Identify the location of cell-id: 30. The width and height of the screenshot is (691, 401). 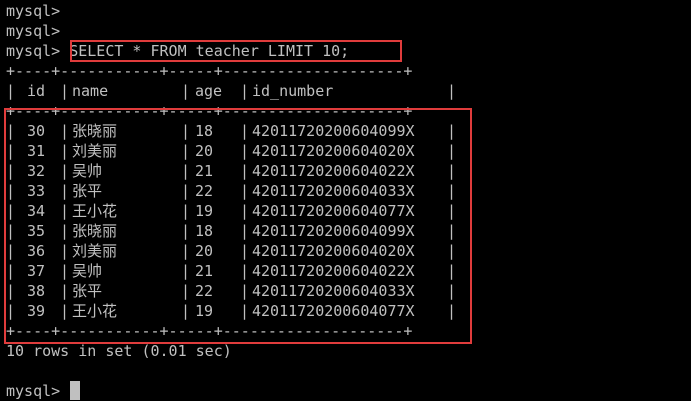
(36, 131).